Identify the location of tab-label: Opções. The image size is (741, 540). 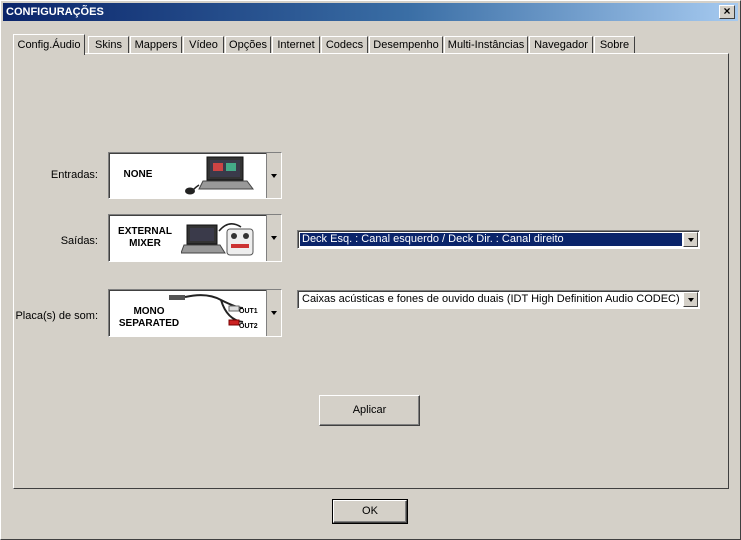
(248, 45).